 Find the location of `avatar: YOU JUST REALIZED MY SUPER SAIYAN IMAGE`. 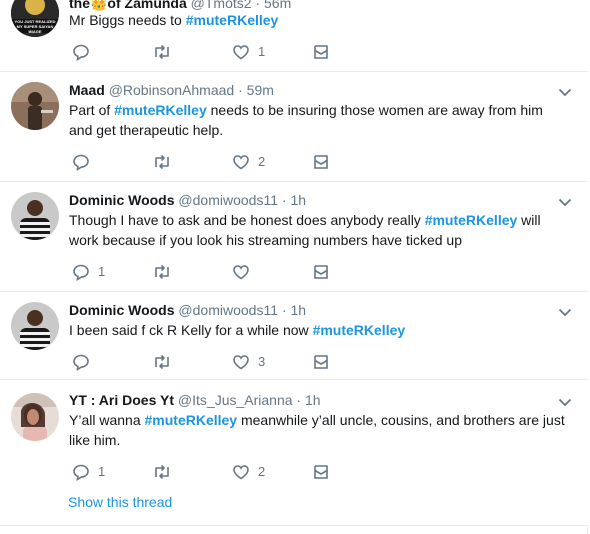

avatar: YOU JUST REALIZED MY SUPER SAIYAN IMAGE is located at coordinates (35, 18).